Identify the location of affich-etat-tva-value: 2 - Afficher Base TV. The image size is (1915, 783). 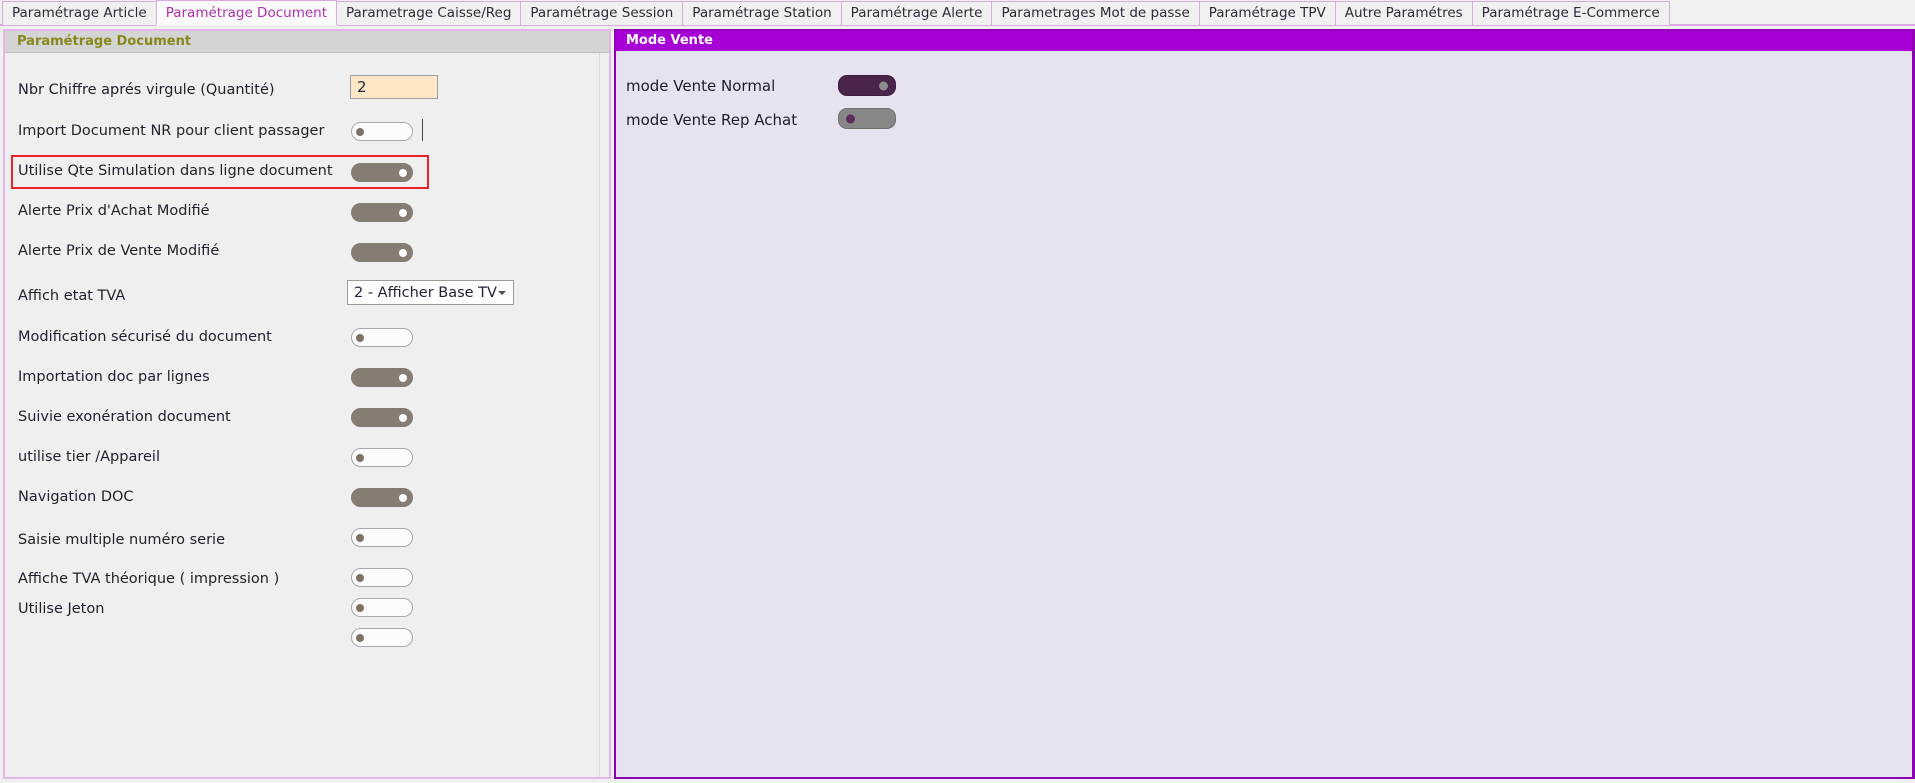
(425, 292).